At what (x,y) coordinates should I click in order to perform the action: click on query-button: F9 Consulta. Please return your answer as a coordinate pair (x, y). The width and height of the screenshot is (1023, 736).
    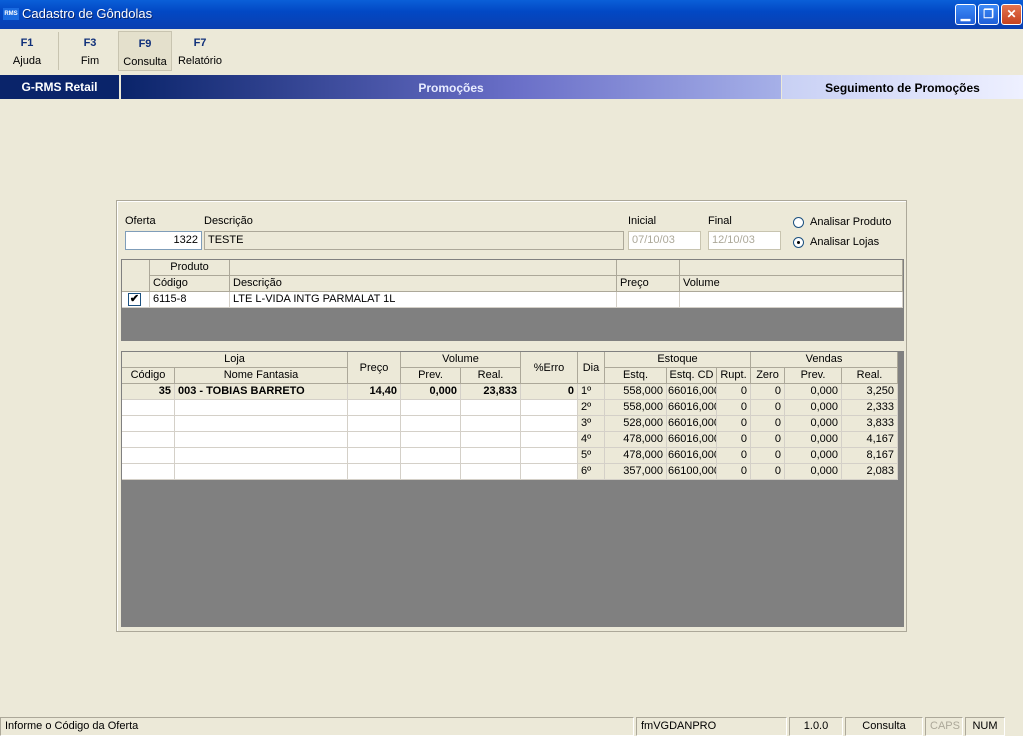
    Looking at the image, I should click on (145, 51).